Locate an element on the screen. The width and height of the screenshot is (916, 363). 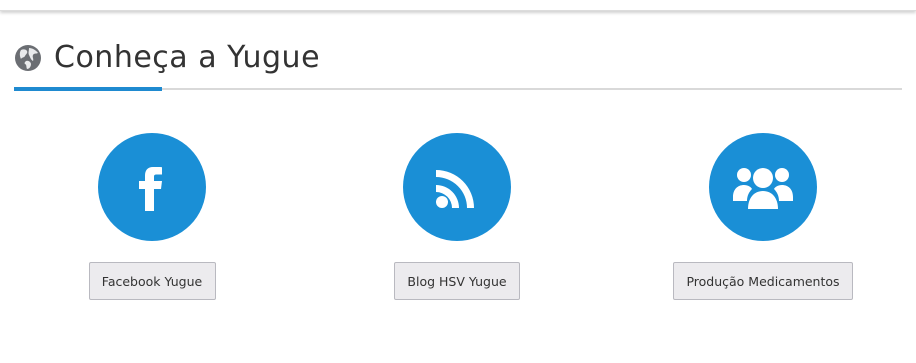
blog-hsv-yugue-button: Blog HSV Yugue is located at coordinates (457, 281).